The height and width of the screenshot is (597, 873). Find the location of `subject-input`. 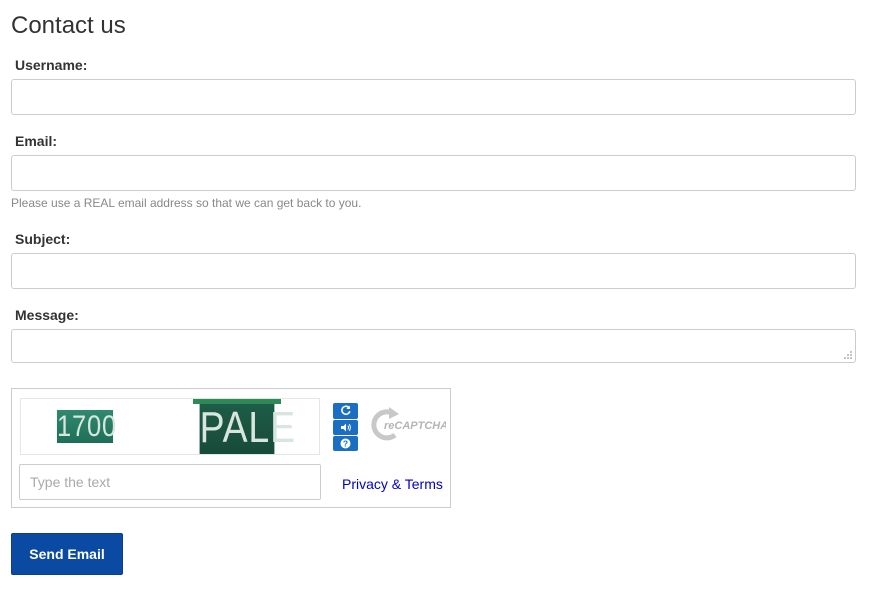

subject-input is located at coordinates (433, 271).